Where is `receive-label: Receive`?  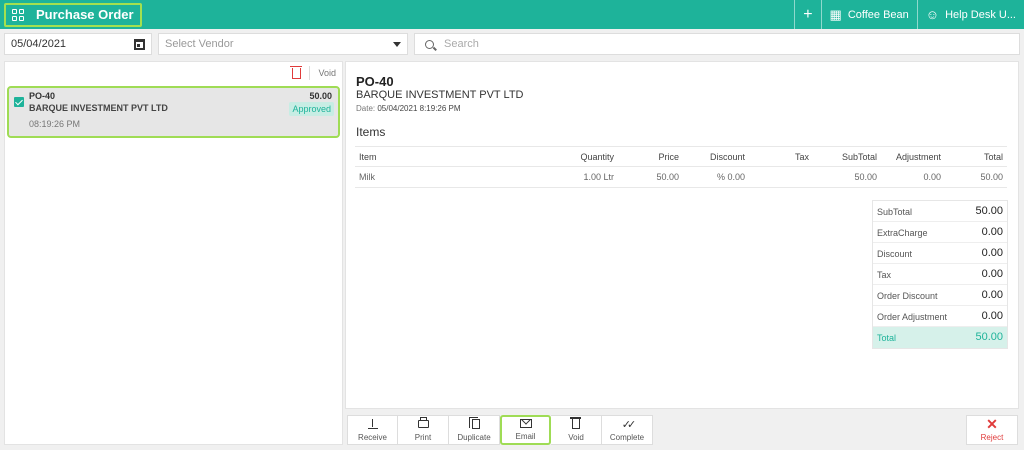
receive-label: Receive is located at coordinates (372, 437).